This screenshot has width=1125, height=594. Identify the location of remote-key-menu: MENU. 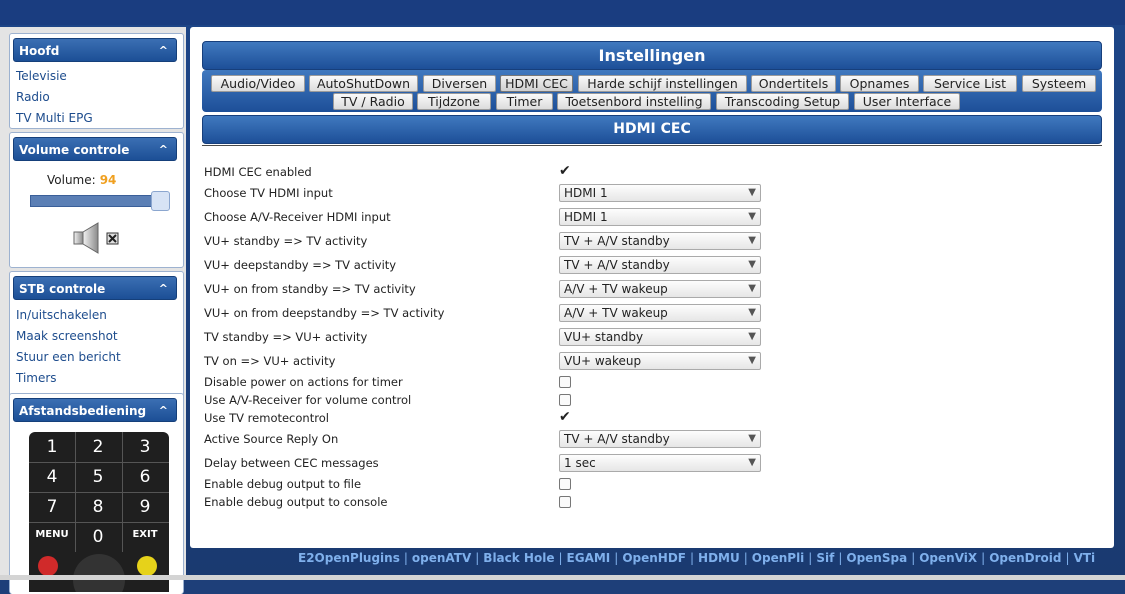
(52, 535).